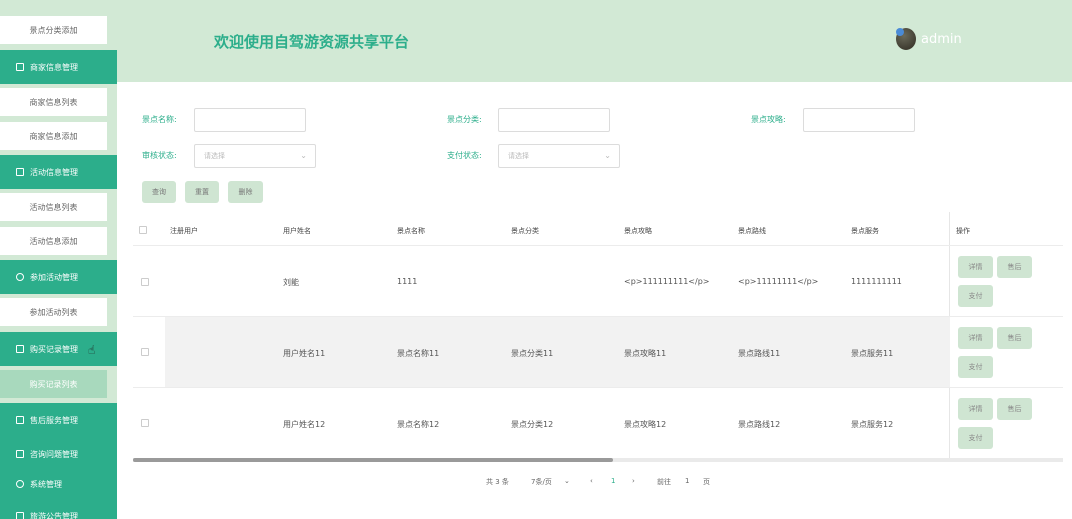 The image size is (1072, 519). I want to click on scenic-name-label: 景点名称:, so click(159, 119).